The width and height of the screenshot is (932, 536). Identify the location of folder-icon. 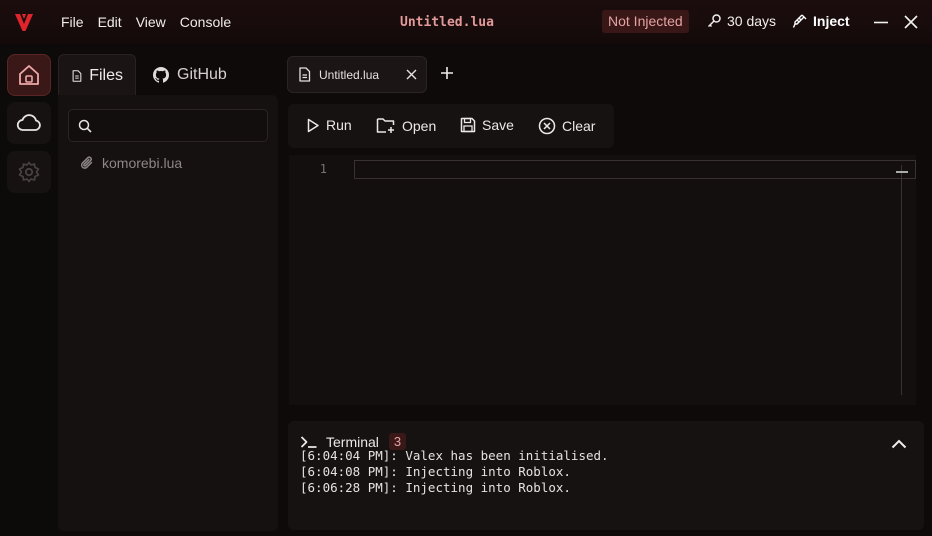
(385, 125).